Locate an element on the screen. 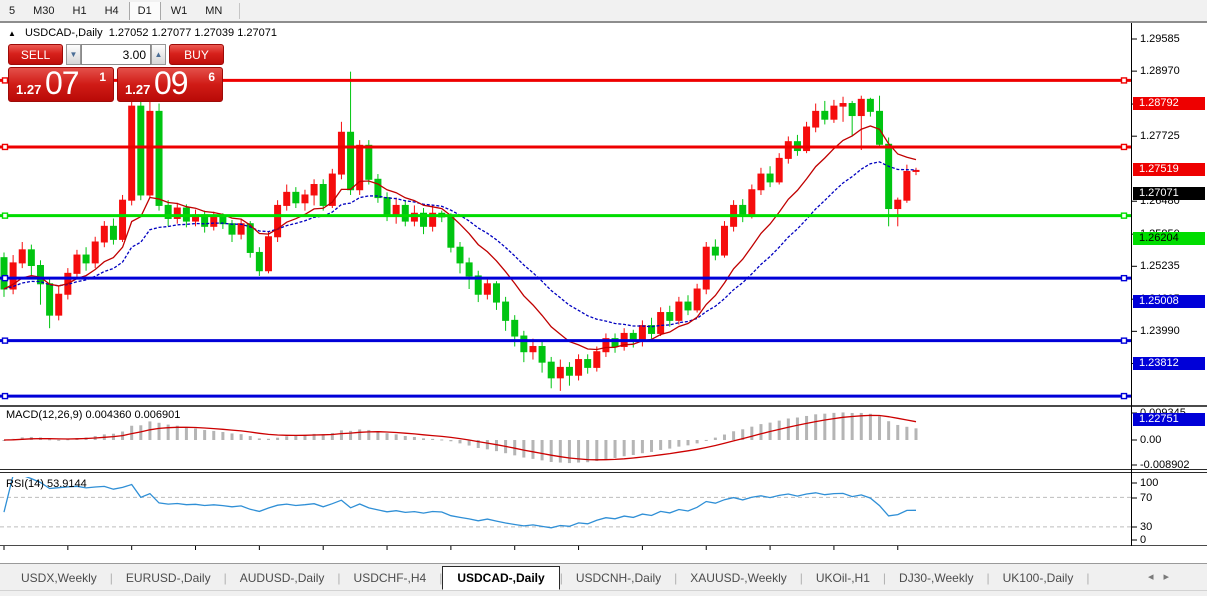  rsi-value: 53.9144 is located at coordinates (66, 484).